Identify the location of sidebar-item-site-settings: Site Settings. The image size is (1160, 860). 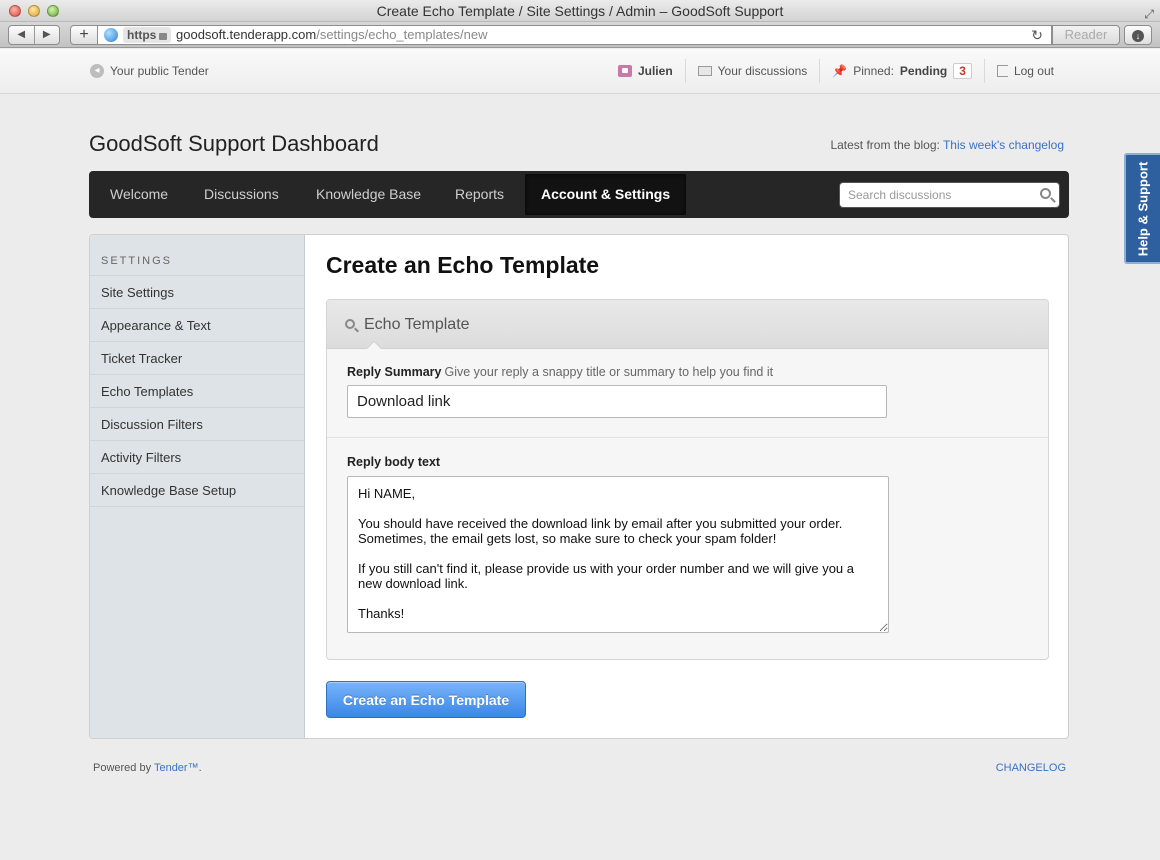
(197, 292).